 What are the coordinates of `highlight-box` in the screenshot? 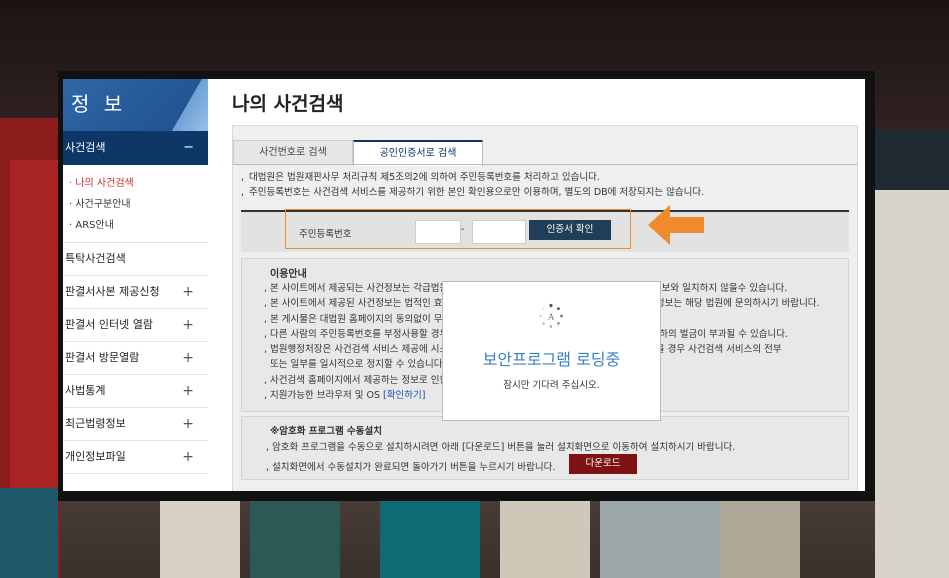 It's located at (458, 229).